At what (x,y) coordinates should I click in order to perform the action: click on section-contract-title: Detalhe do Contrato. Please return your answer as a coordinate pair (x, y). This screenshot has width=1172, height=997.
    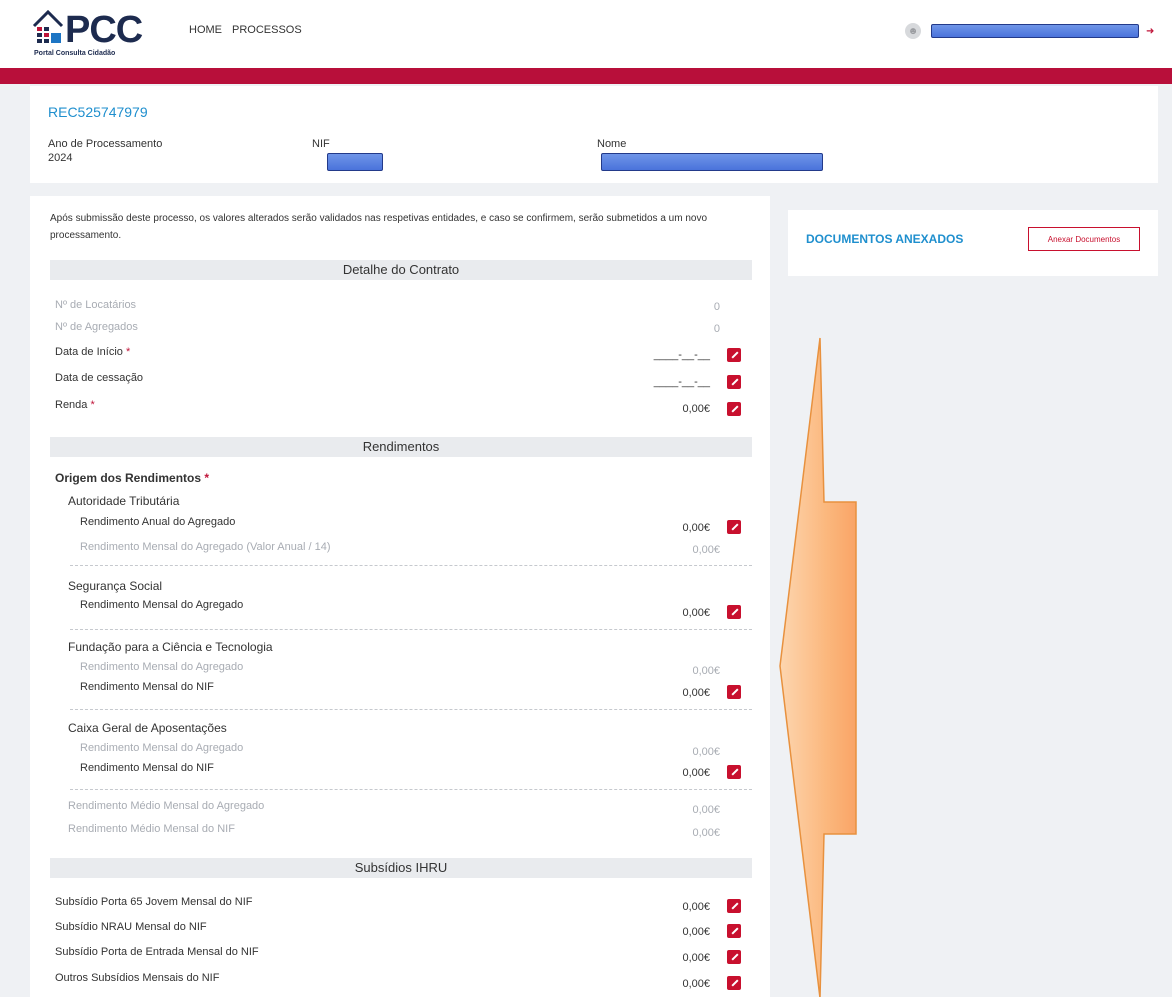
    Looking at the image, I should click on (401, 270).